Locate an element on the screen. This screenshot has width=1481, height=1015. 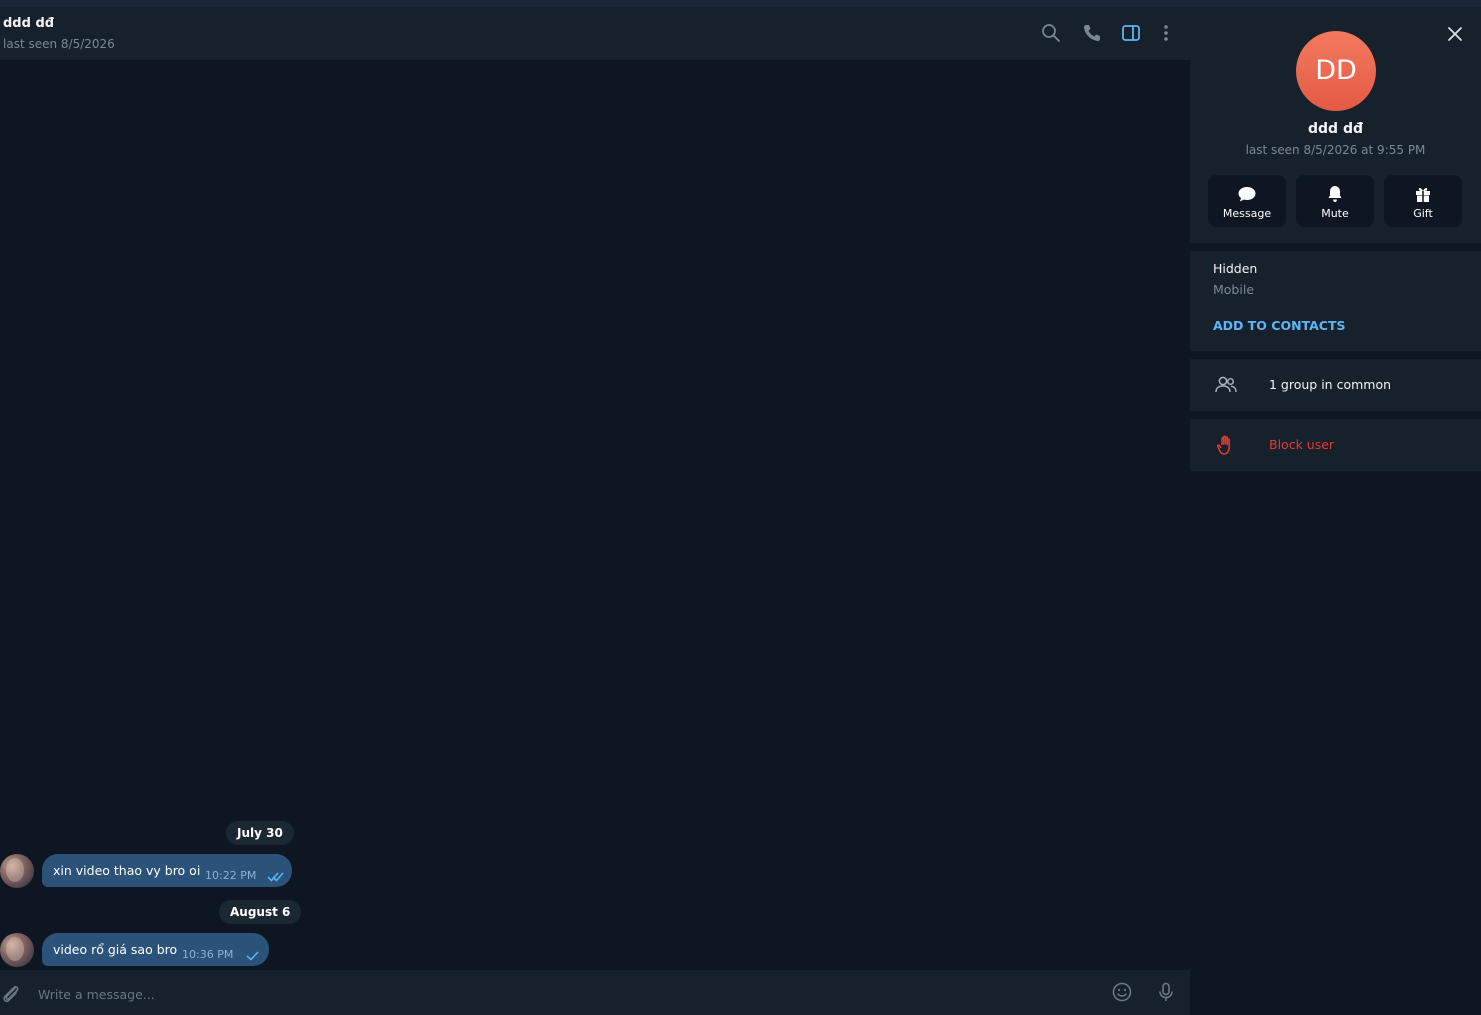
groups-in-common-label: 1 group in common is located at coordinates (1330, 384).